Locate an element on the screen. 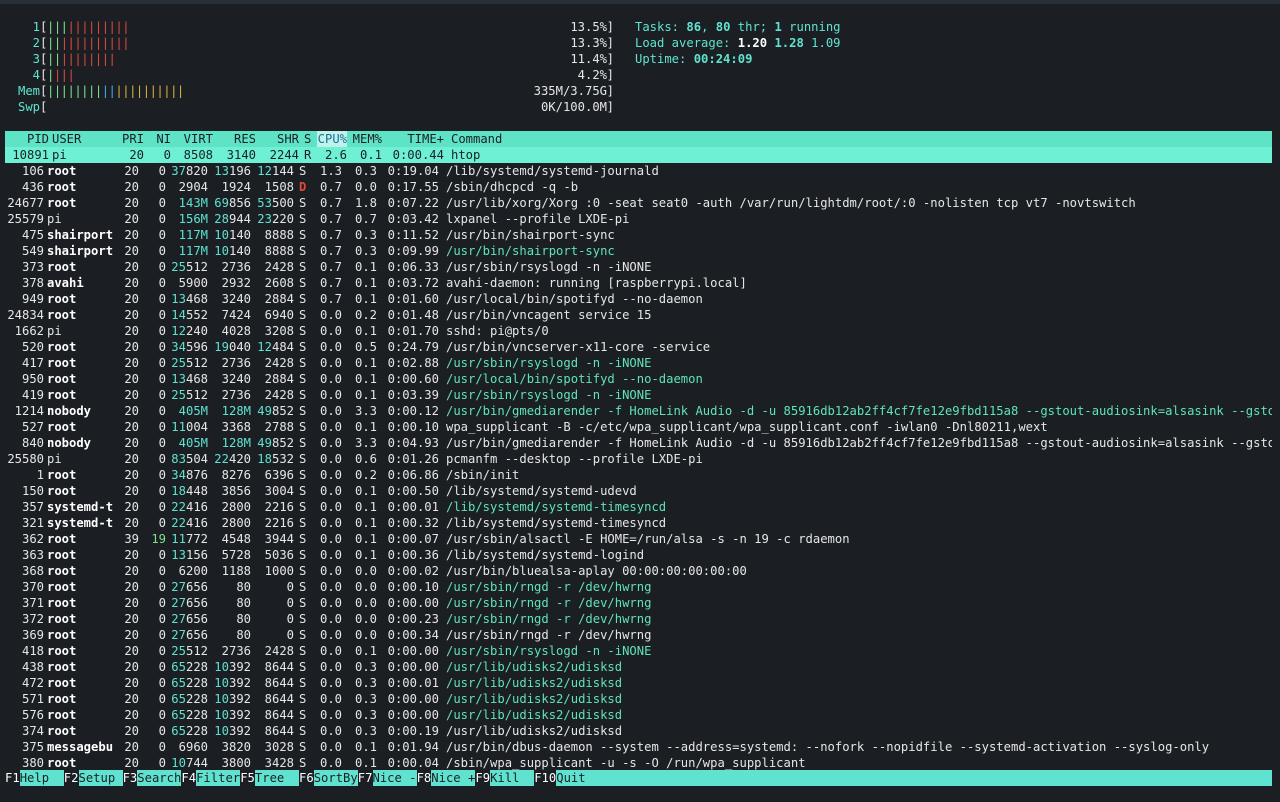 The image size is (1280, 802). fkey-f2: F2 is located at coordinates (71, 778).